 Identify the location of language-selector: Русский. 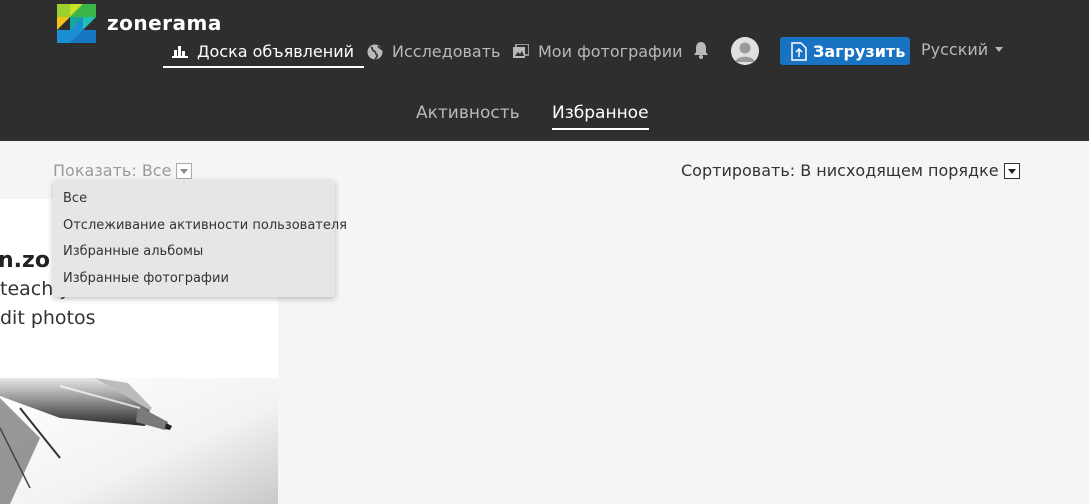
(962, 49).